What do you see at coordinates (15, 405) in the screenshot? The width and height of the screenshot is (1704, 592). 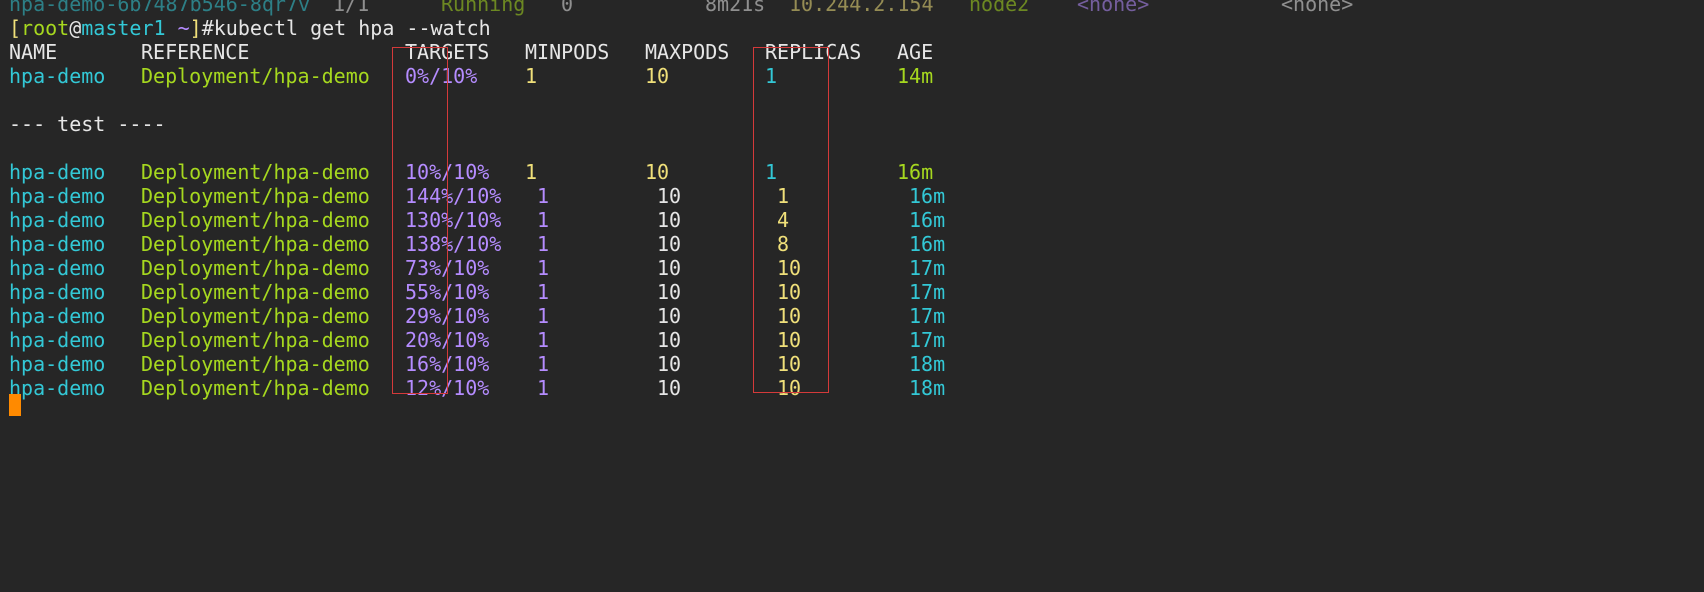 I see `terminal-cursor` at bounding box center [15, 405].